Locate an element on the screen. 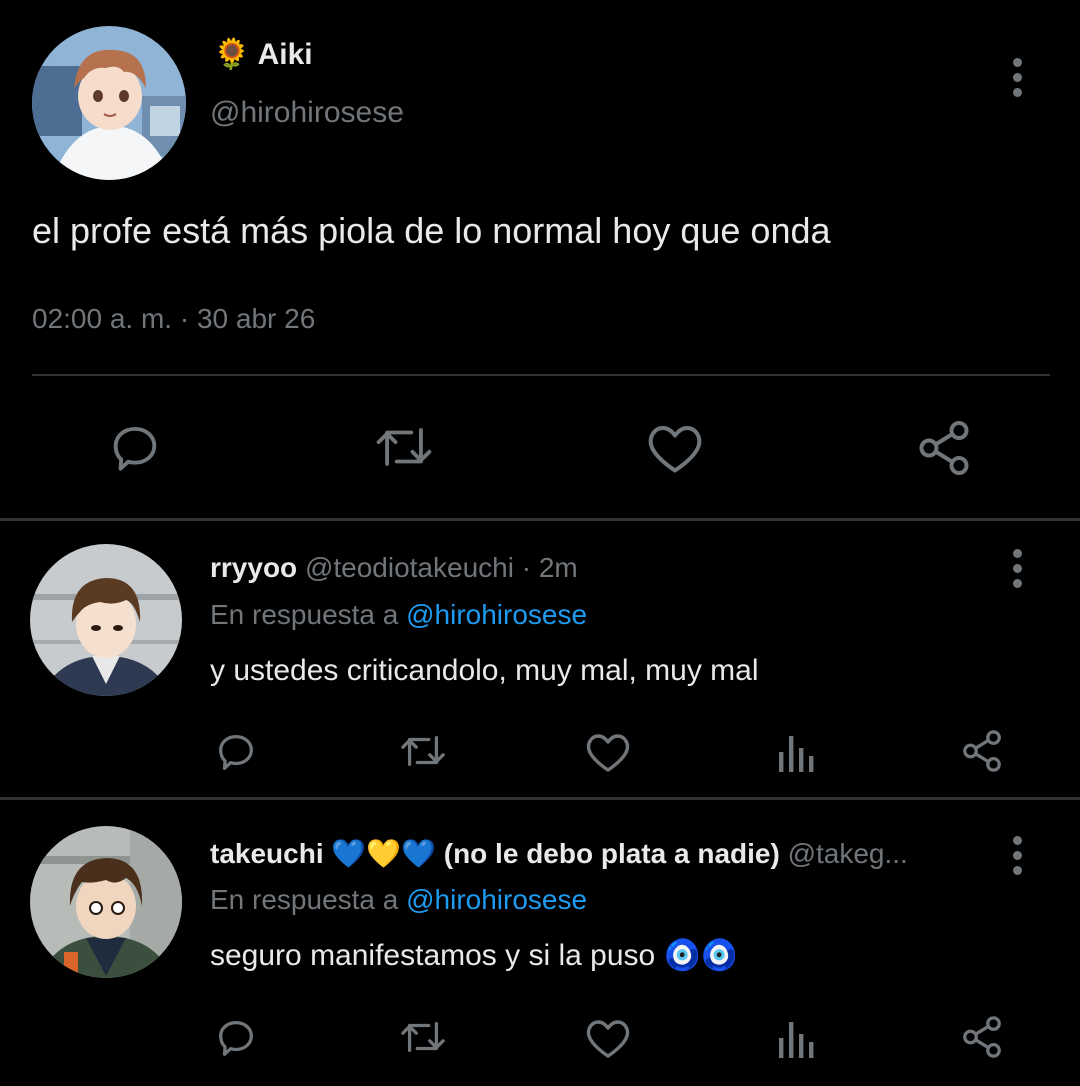 Image resolution: width=1080 pixels, height=1086 pixels. author-name-row: 🌻 Aiki is located at coordinates (263, 55).